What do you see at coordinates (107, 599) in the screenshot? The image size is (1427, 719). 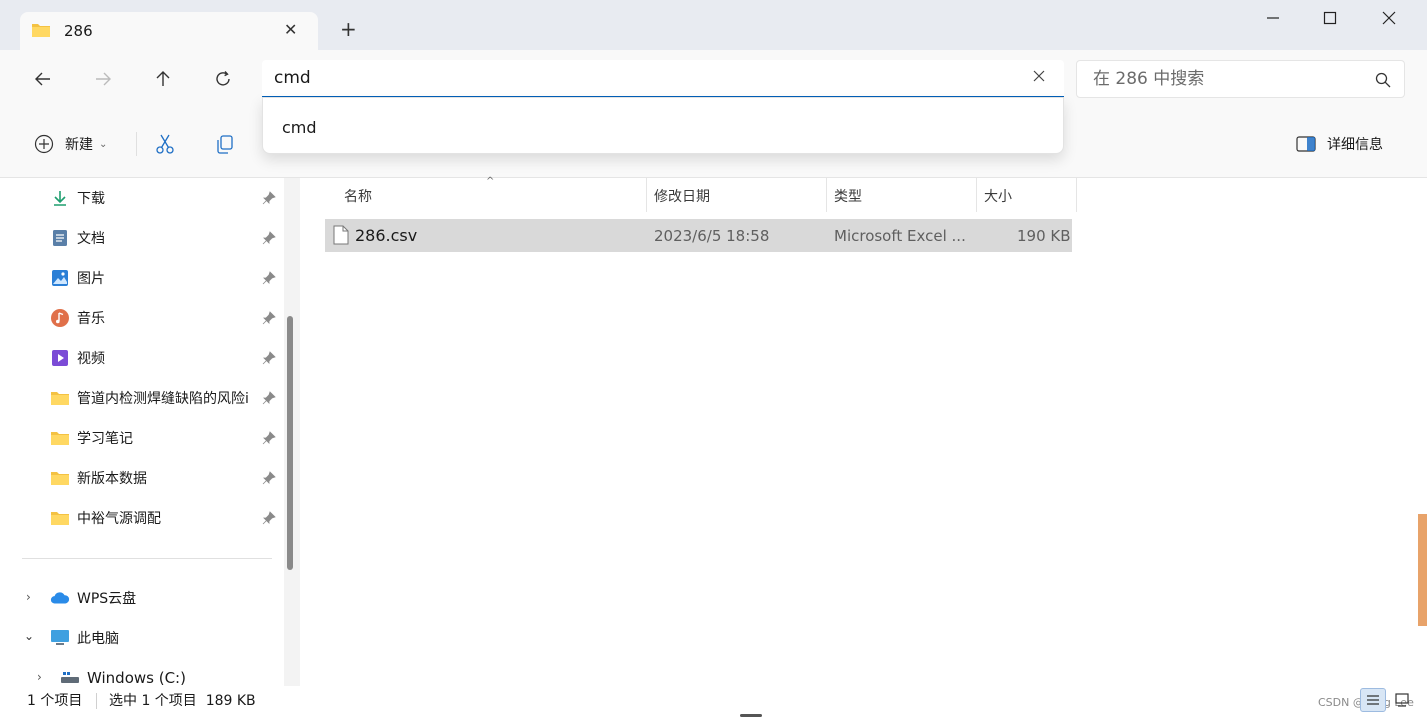 I see `sidebar-item-label: WPS云盘` at bounding box center [107, 599].